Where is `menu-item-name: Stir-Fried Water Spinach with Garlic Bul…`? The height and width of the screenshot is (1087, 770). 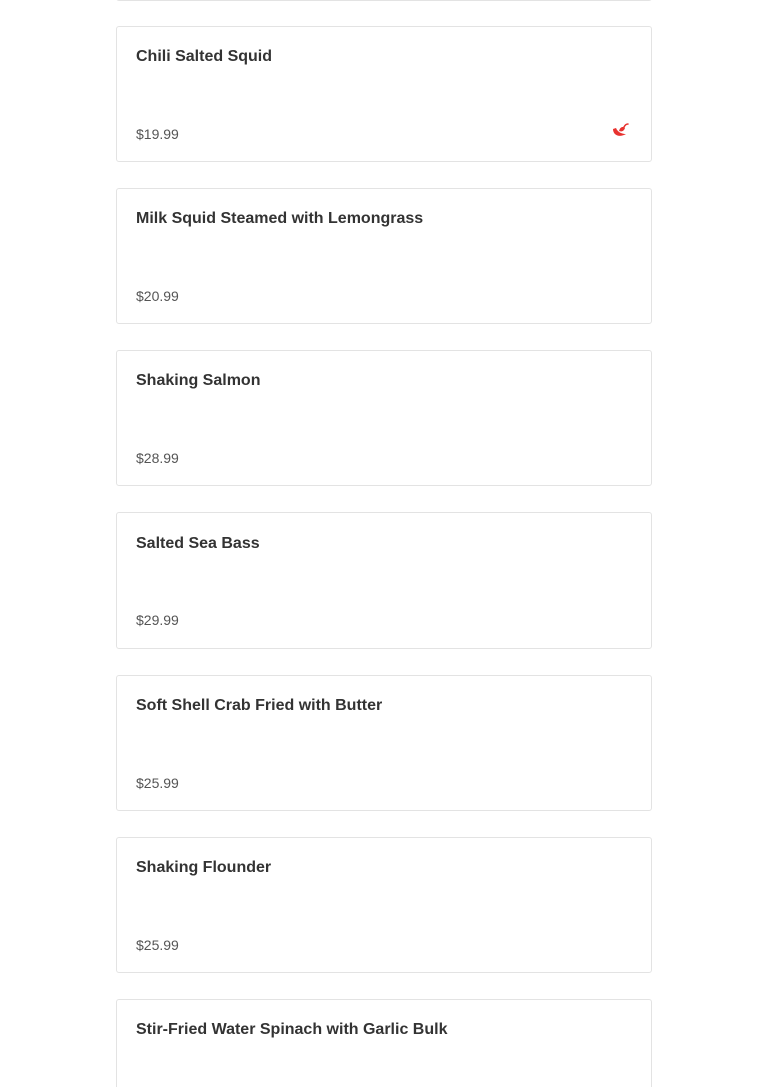
menu-item-name: Stir-Fried Water Spinach with Garlic Bul… is located at coordinates (292, 1029).